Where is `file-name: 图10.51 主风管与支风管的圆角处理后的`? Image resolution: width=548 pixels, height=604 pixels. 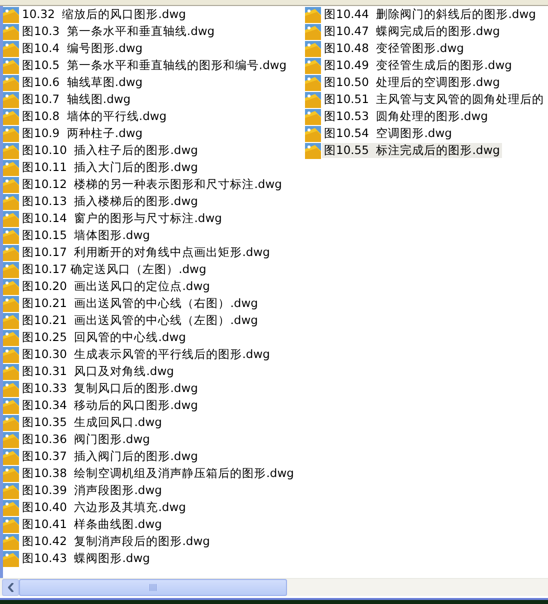
file-name: 图10.51 主风管与支风管的圆角处理后的 is located at coordinates (434, 99).